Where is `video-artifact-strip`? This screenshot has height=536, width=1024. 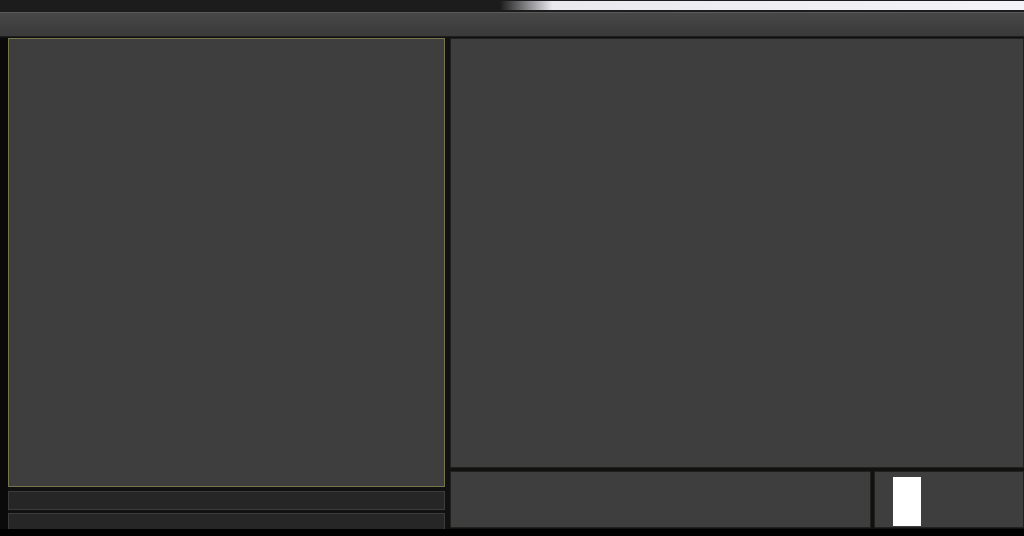 video-artifact-strip is located at coordinates (762, 5).